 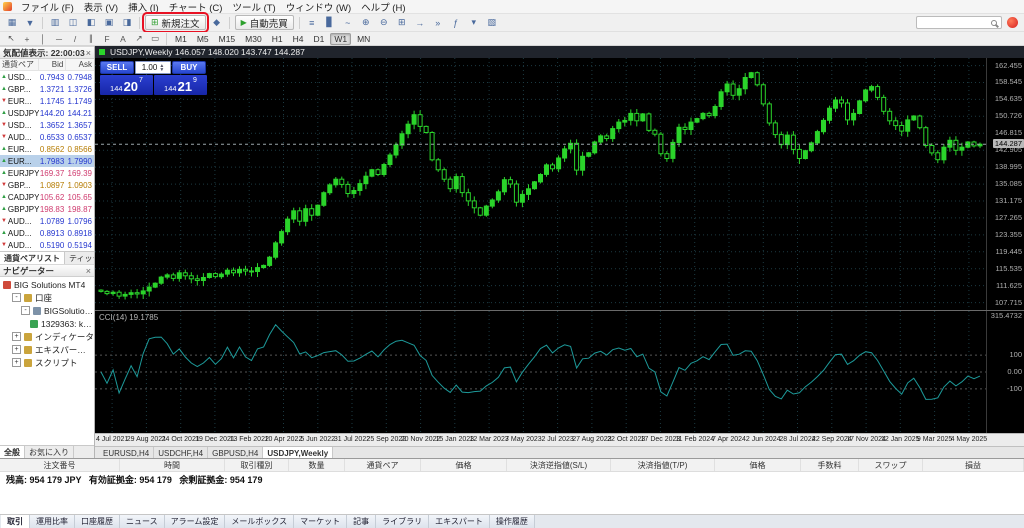 What do you see at coordinates (47, 113) in the screenshot?
I see `mw-row-3: ▲ USDJPY 144.20 144.21` at bounding box center [47, 113].